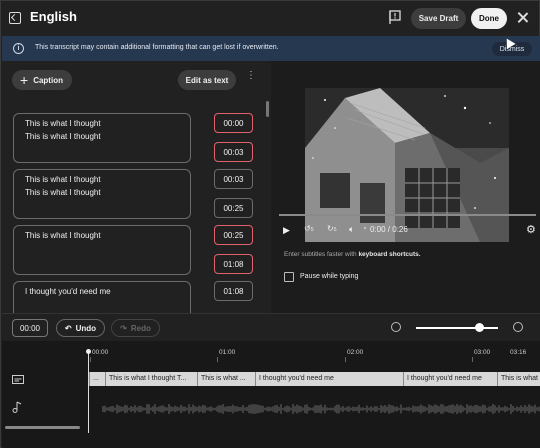  Describe the element at coordinates (267, 109) in the screenshot. I see `caption-list-scrollbar` at that location.